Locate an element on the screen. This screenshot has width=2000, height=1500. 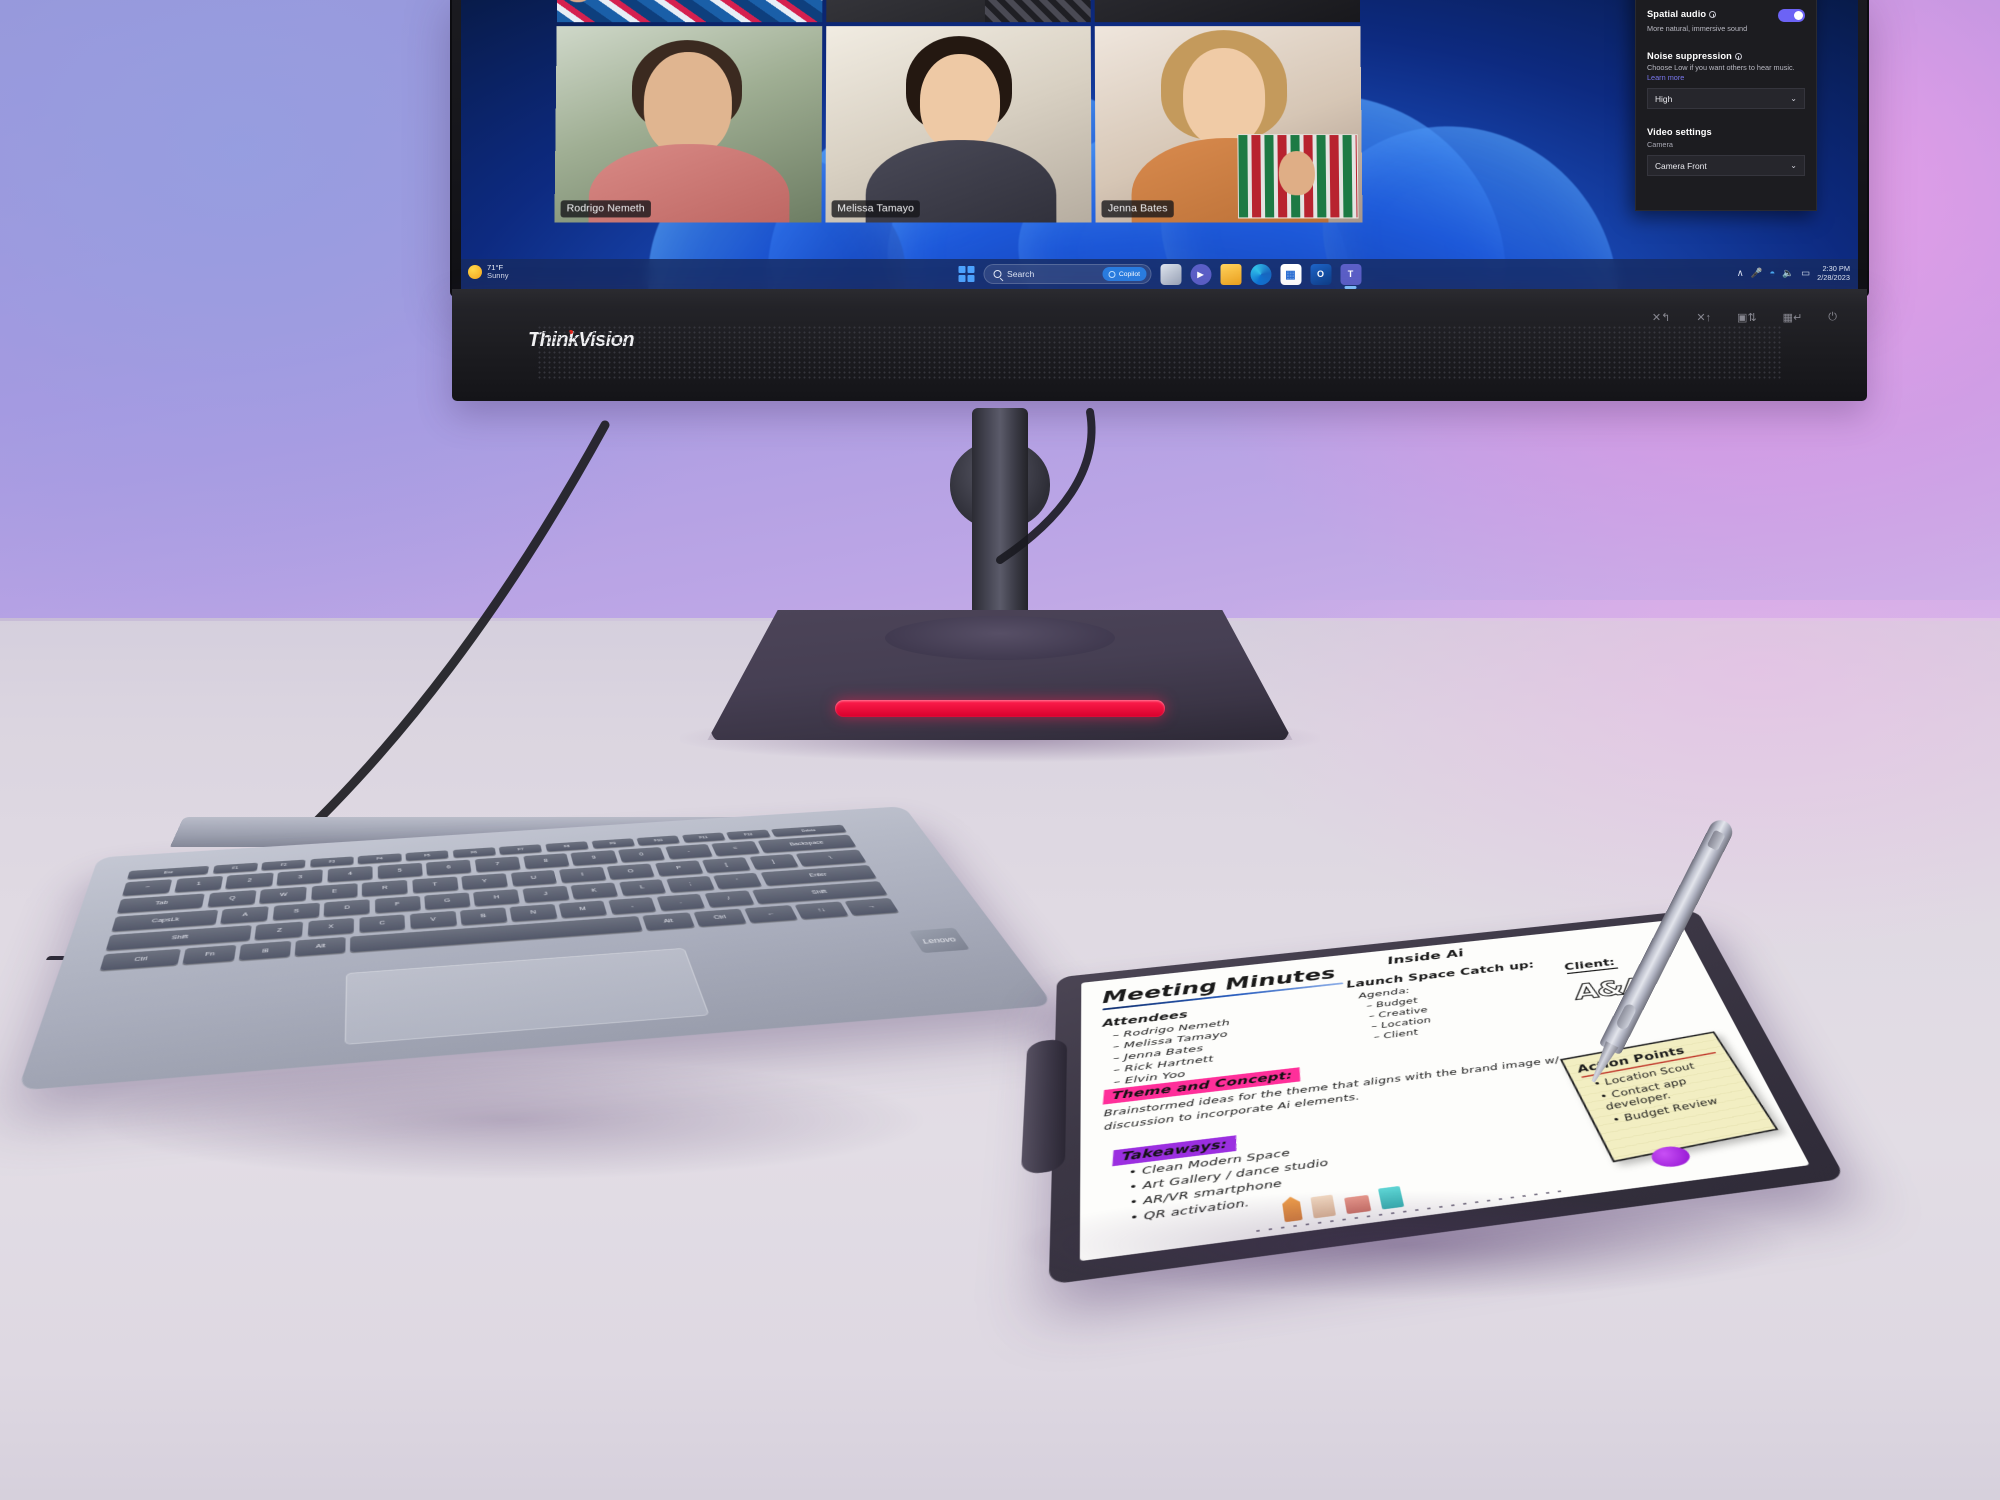
microphone-tray-icon: 🎤 is located at coordinates (1757, 274).